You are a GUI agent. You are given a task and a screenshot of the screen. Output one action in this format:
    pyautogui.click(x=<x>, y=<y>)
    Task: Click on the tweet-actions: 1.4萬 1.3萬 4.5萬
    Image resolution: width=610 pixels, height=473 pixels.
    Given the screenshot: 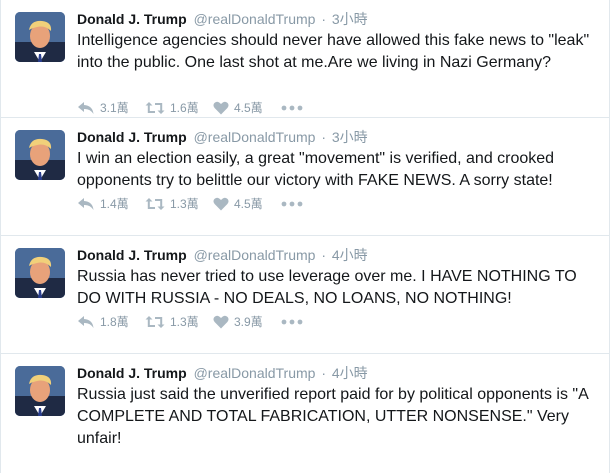 What is the action you would take?
    pyautogui.click(x=199, y=204)
    